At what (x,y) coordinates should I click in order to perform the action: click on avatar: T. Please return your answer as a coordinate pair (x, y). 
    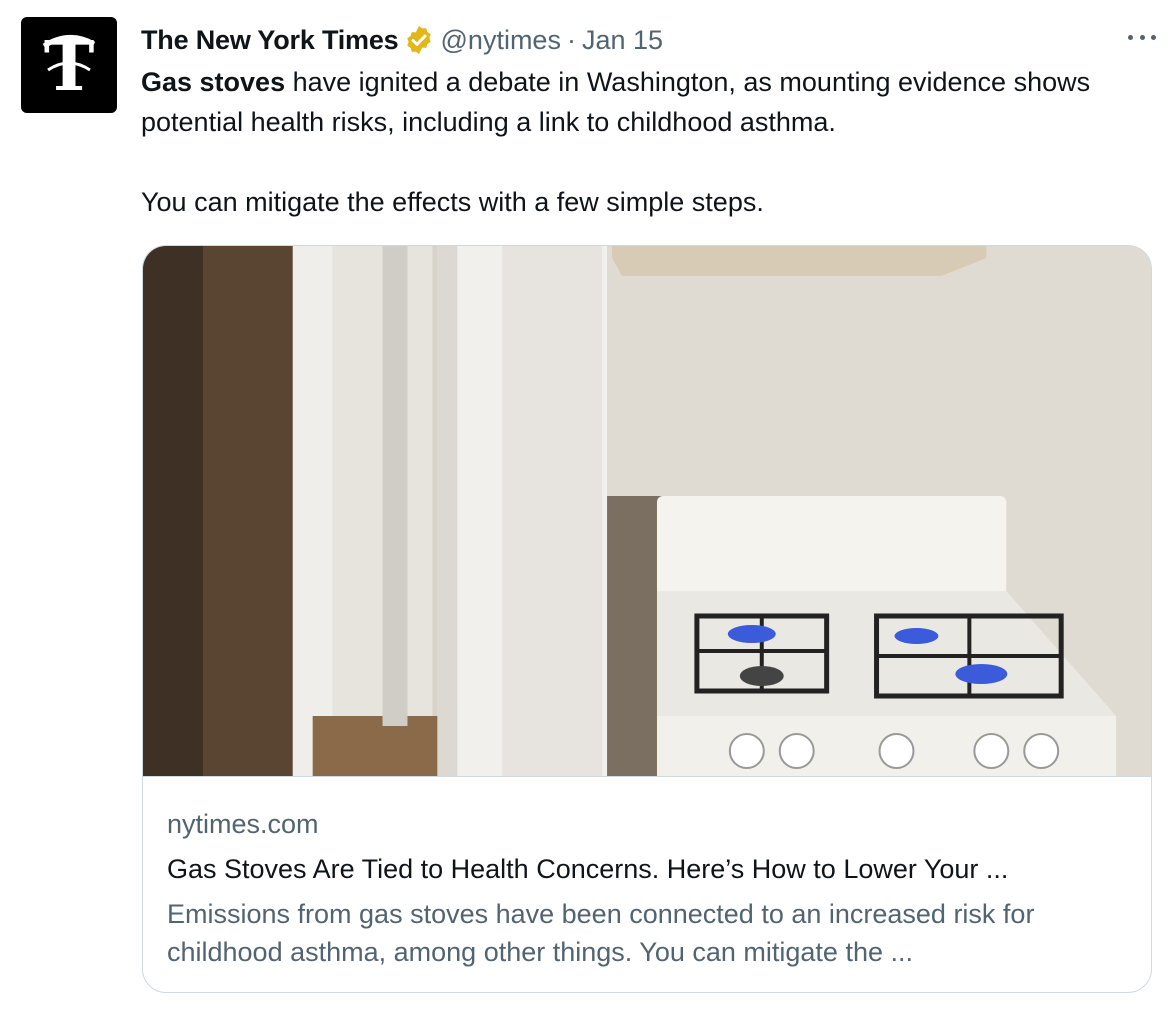
    Looking at the image, I should click on (69, 65).